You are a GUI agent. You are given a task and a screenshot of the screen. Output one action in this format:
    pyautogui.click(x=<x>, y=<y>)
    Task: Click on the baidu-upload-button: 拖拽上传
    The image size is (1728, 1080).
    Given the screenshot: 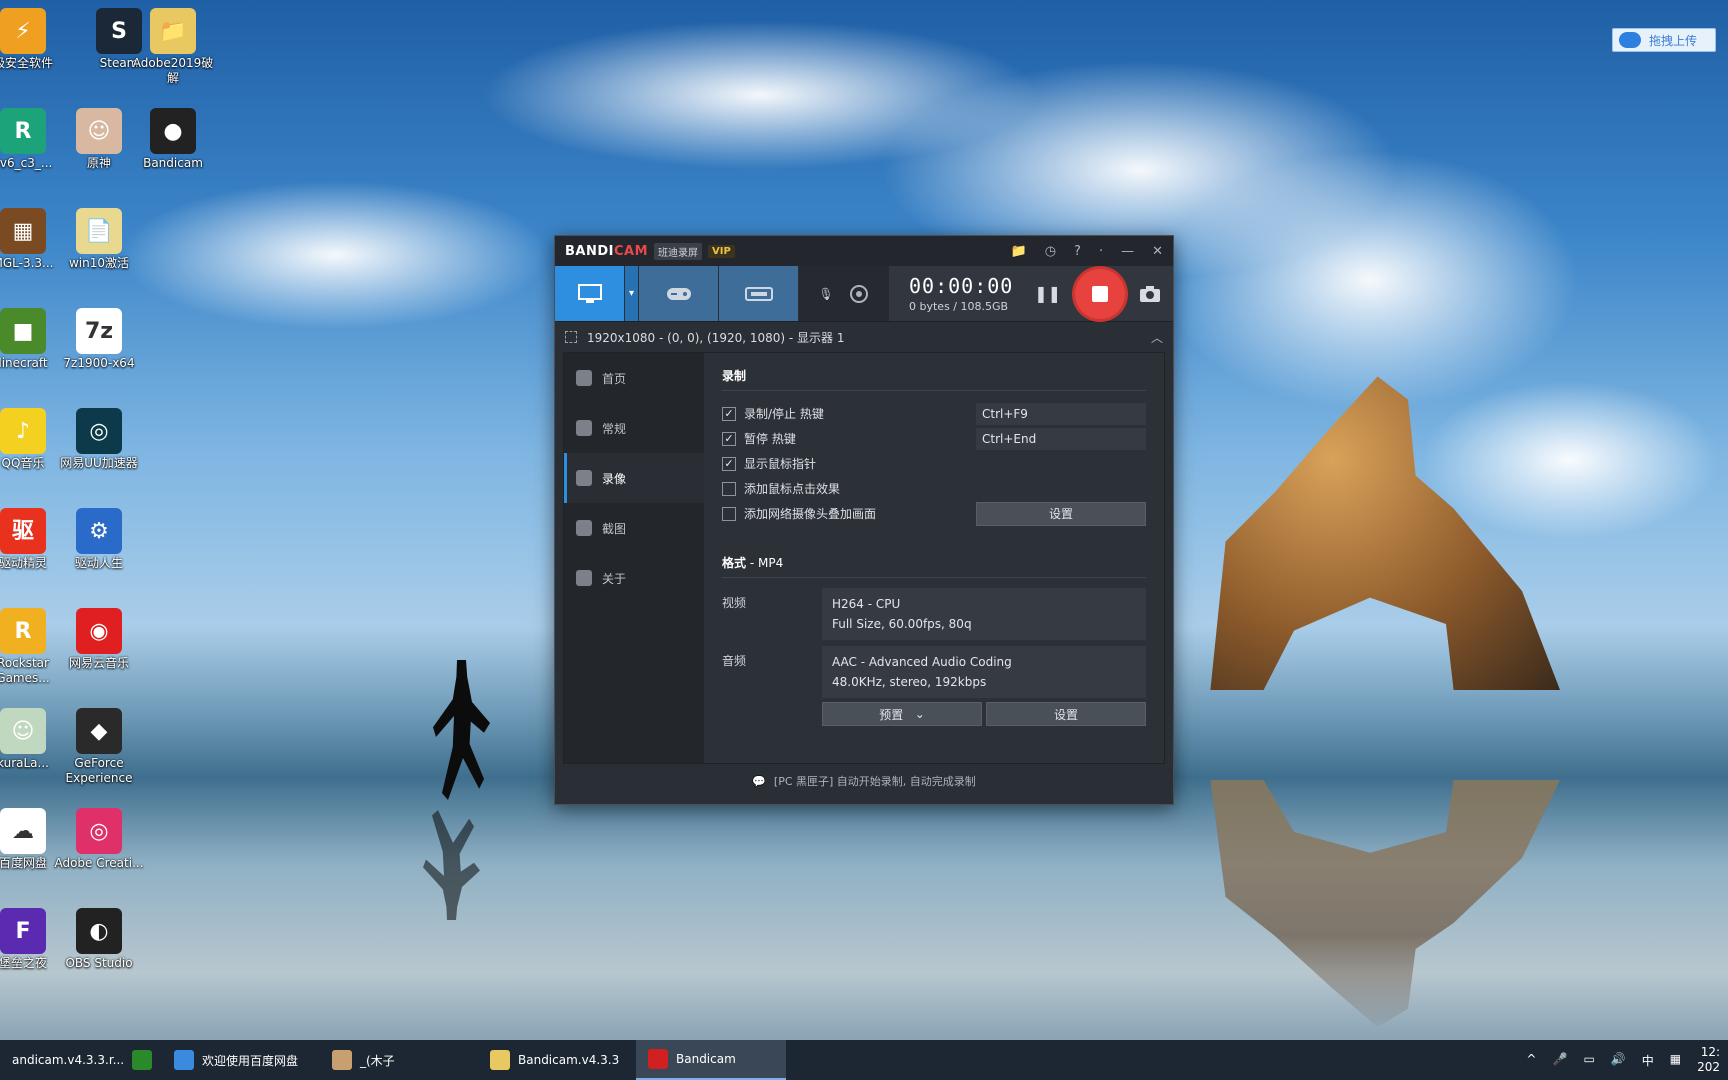 What is the action you would take?
    pyautogui.click(x=1664, y=40)
    